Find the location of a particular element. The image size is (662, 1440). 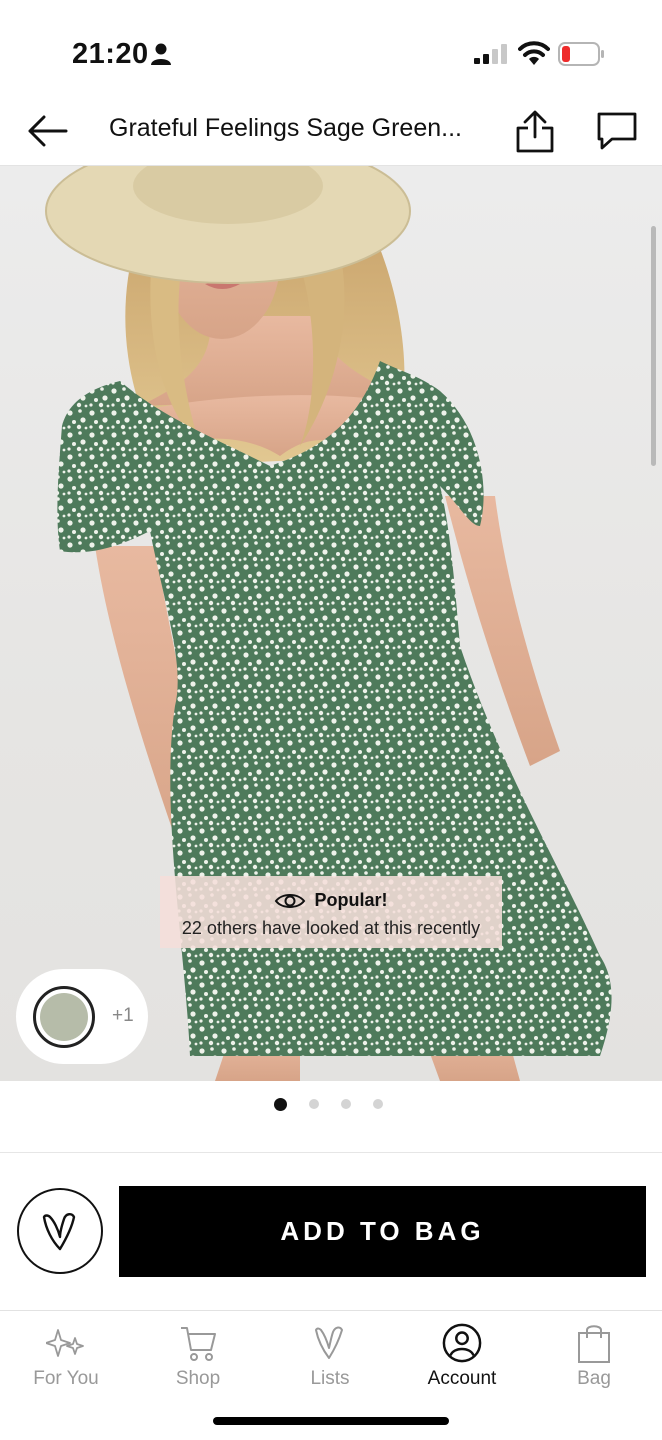

add-to-bag-button: ADD TO BAG is located at coordinates (382, 1231).